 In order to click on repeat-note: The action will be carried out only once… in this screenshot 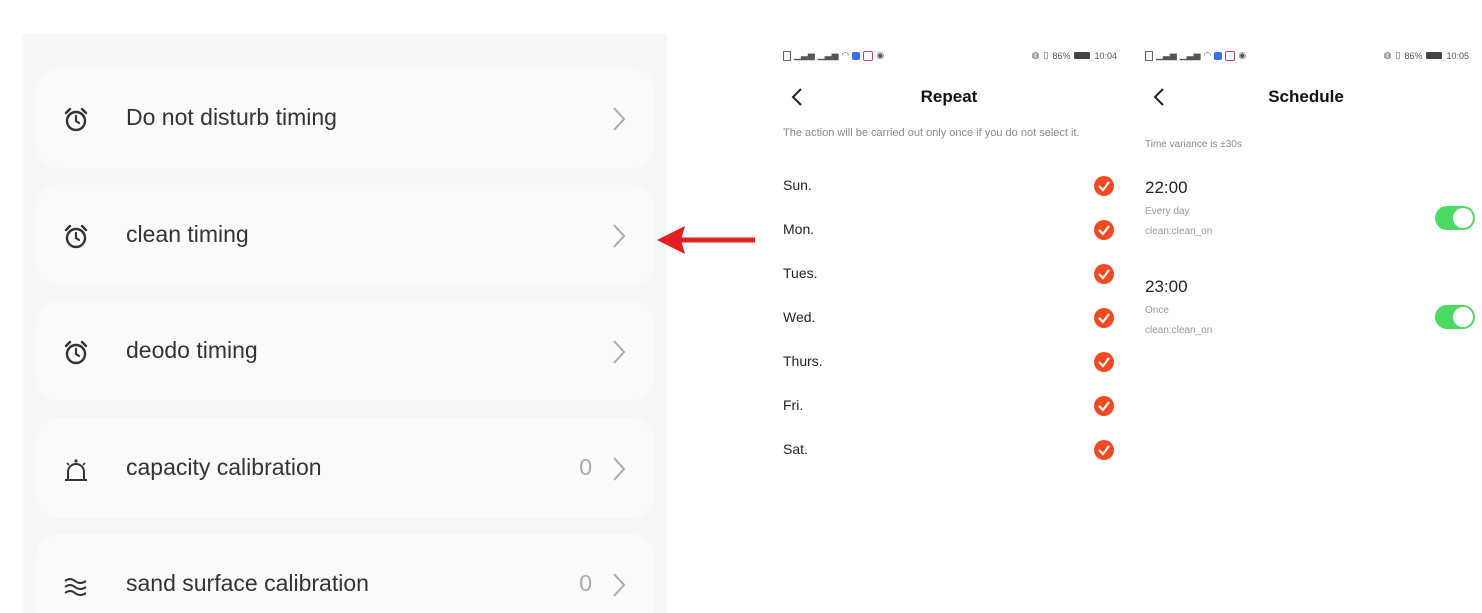, I will do `click(931, 133)`.